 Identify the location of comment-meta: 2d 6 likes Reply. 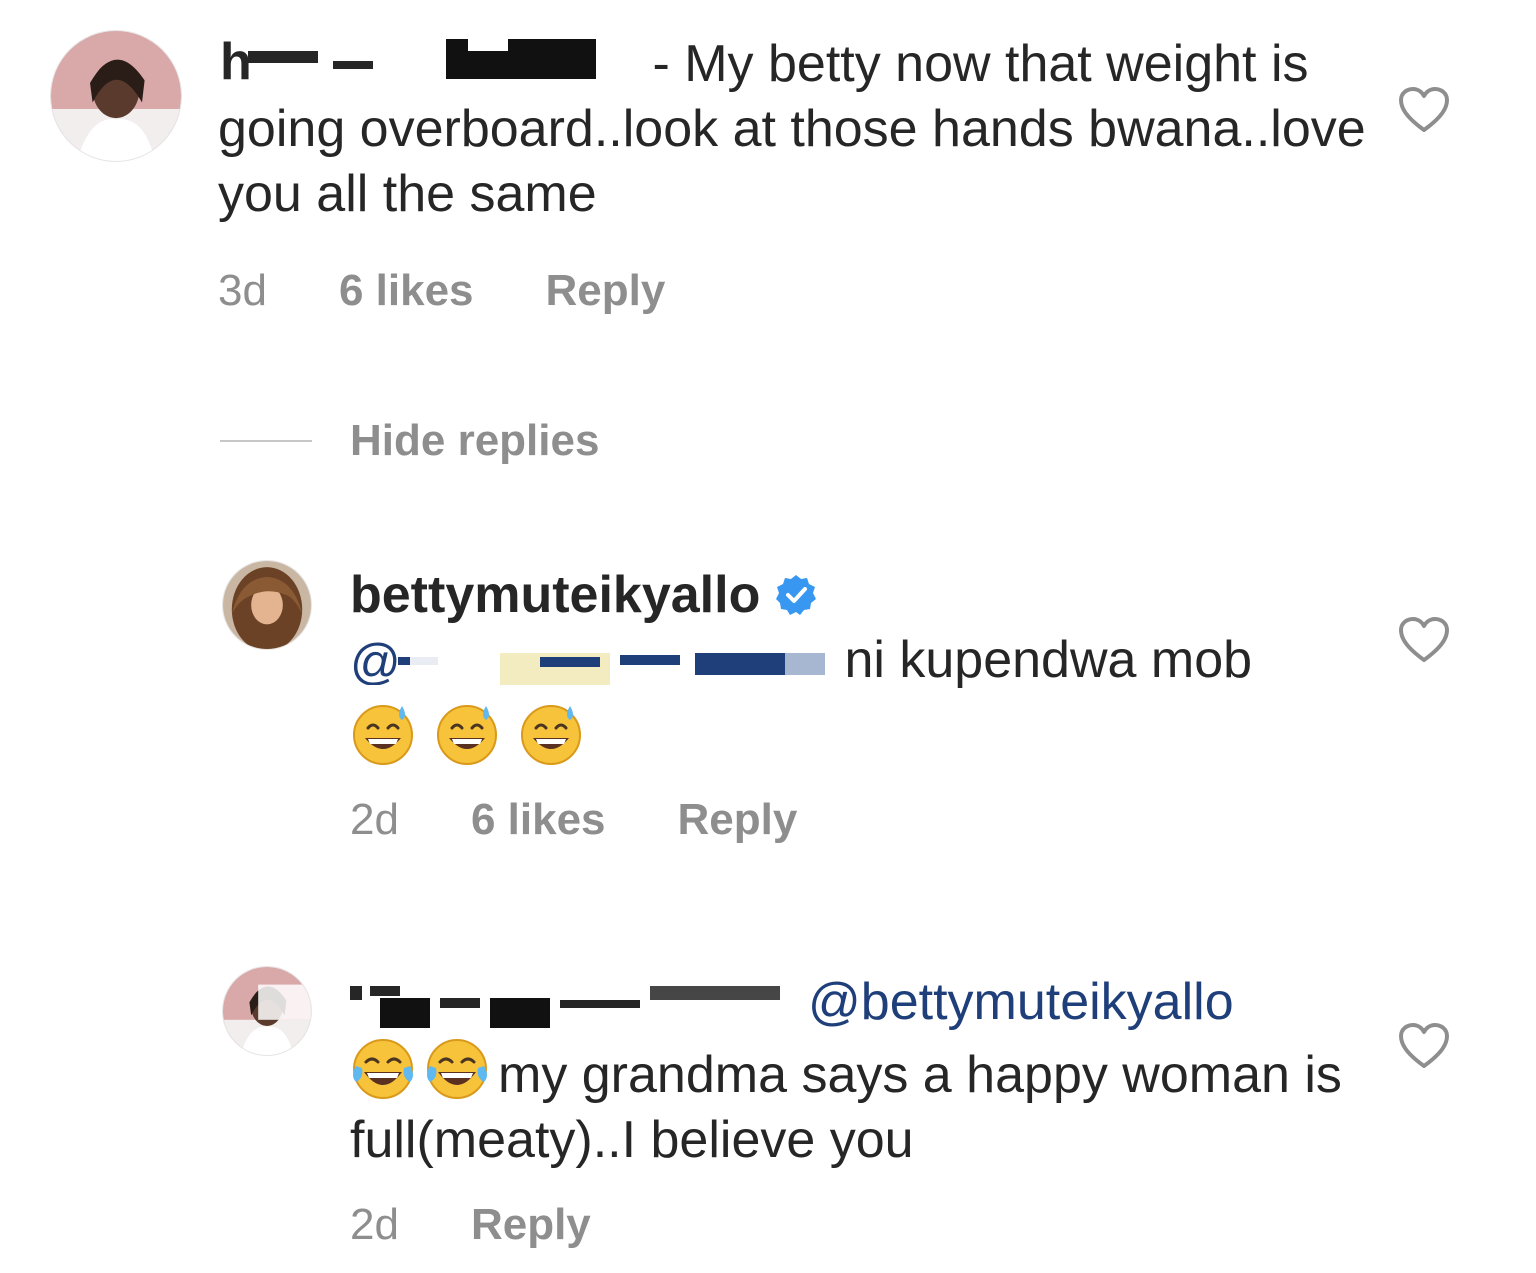
(573, 820).